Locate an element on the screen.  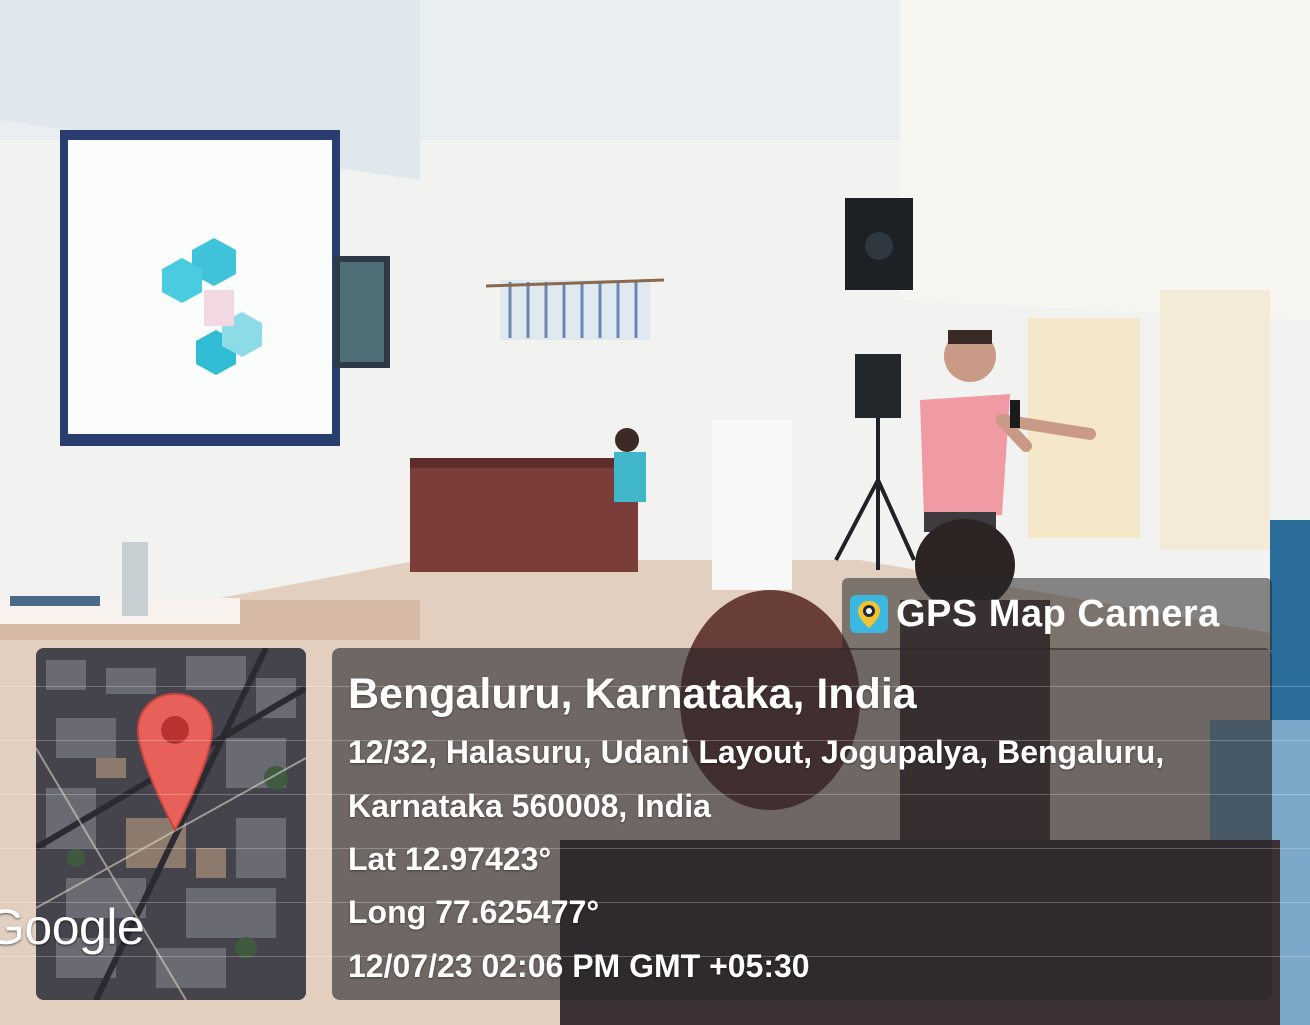
water-bottle is located at coordinates (135, 579).